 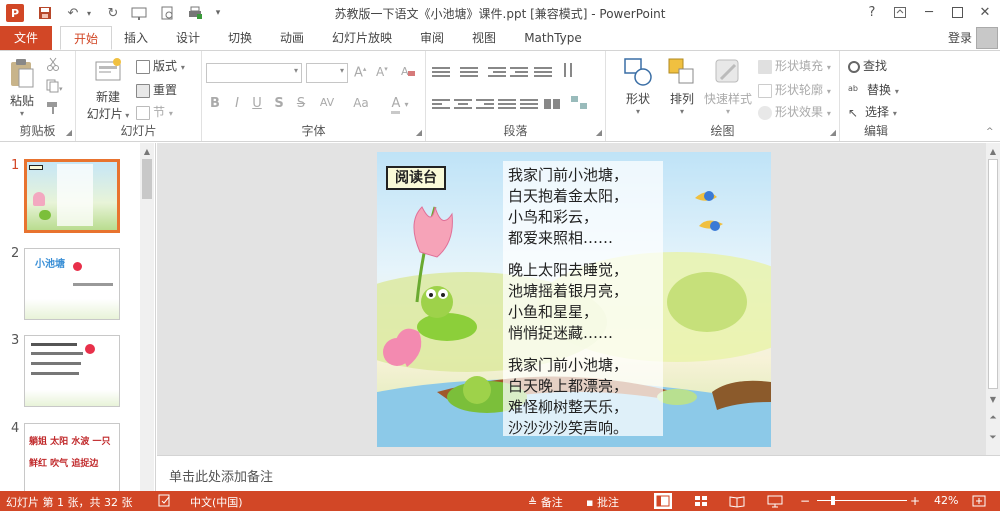 I want to click on thumbnail-slide-4: 躺姐 太阳 水波 一只 鲜红 吹气 追捉边, so click(x=72, y=459).